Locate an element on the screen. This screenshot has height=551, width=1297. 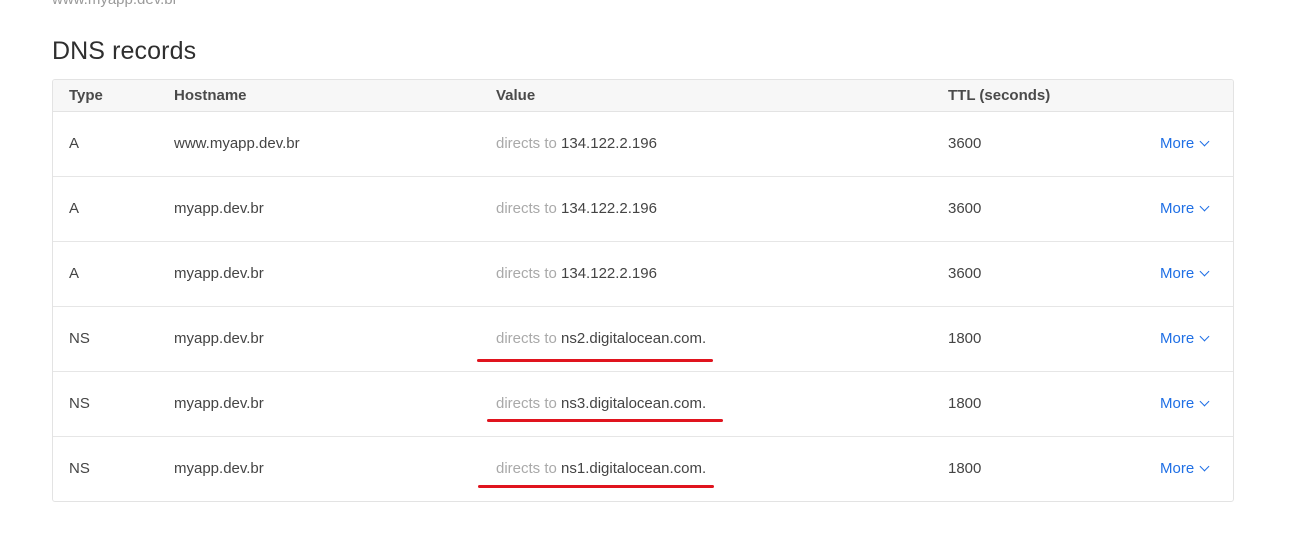
record-value: directs to ns3.digitalocean.com. is located at coordinates (601, 404).